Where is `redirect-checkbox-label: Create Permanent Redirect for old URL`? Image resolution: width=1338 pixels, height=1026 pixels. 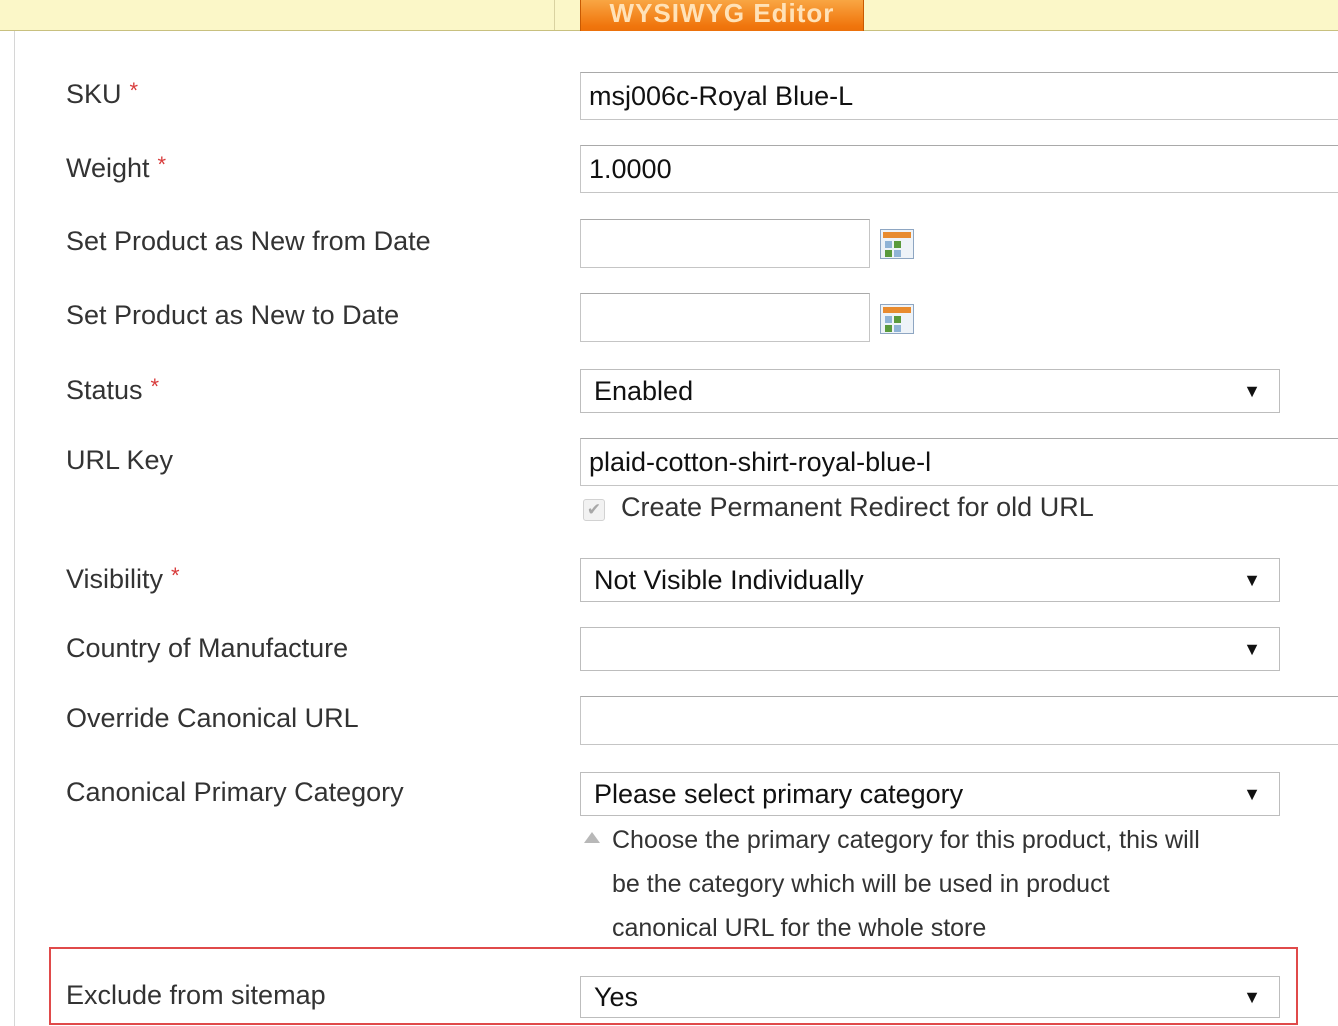 redirect-checkbox-label: Create Permanent Redirect for old URL is located at coordinates (857, 507).